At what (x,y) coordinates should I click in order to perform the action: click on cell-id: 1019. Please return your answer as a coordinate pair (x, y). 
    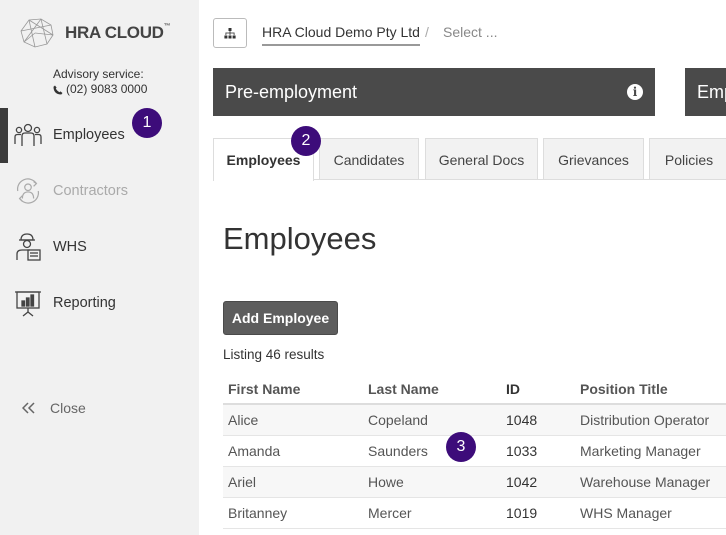
    Looking at the image, I should click on (522, 513).